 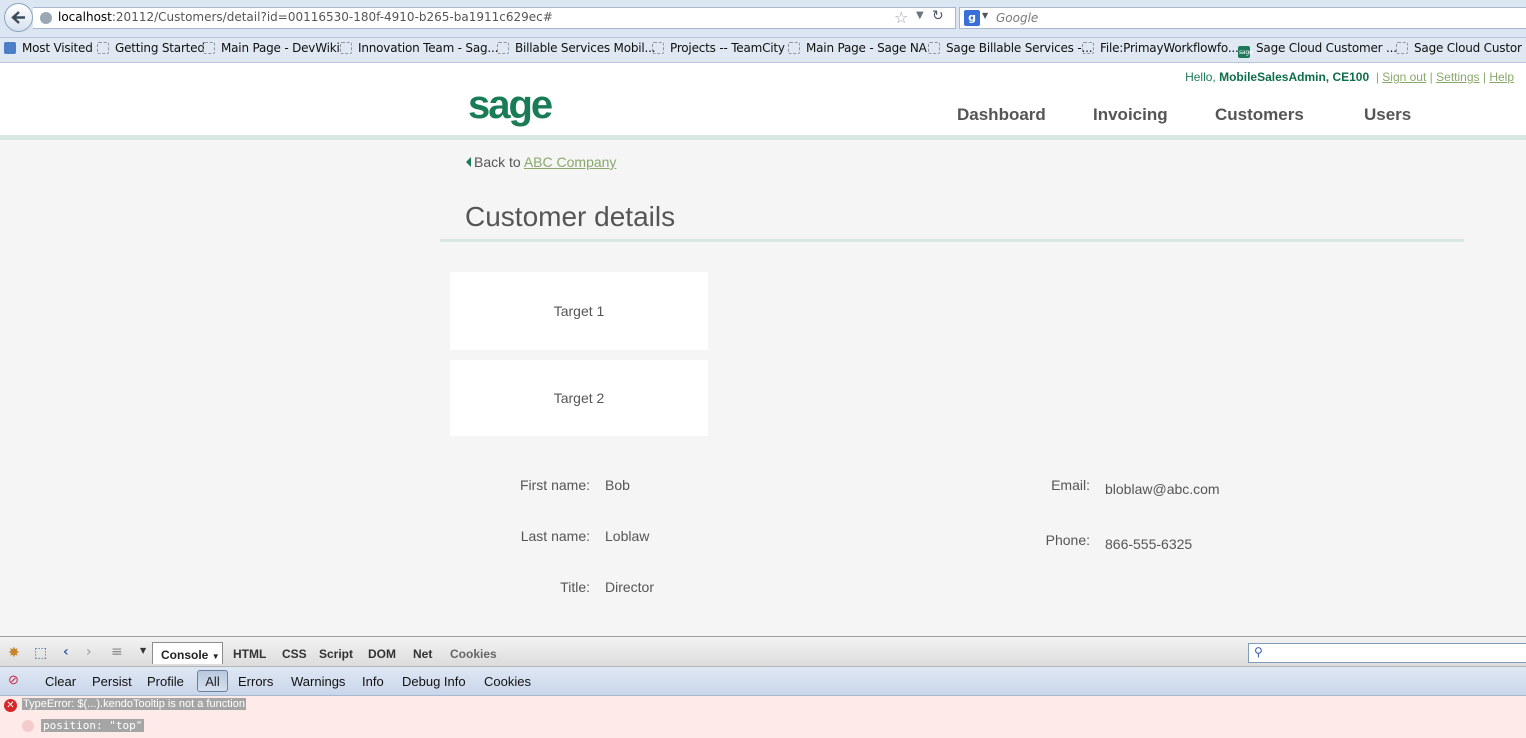 I want to click on back-button, so click(x=18, y=17).